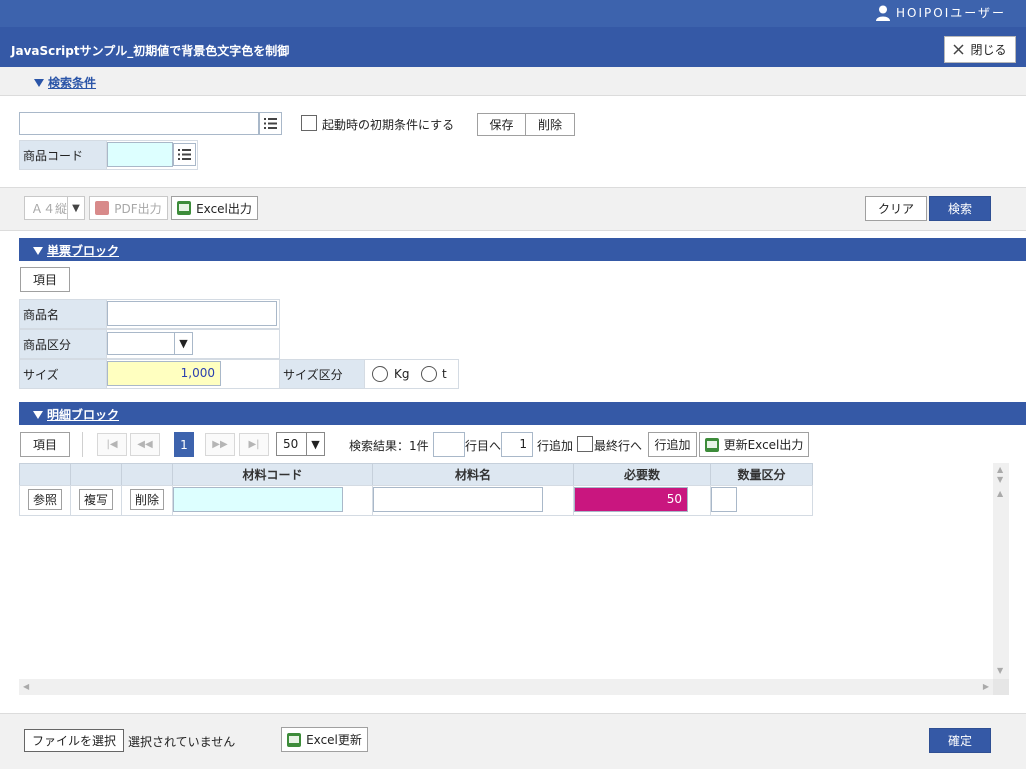 Image resolution: width=1026 pixels, height=769 pixels. I want to click on current-page-button: 1, so click(184, 444).